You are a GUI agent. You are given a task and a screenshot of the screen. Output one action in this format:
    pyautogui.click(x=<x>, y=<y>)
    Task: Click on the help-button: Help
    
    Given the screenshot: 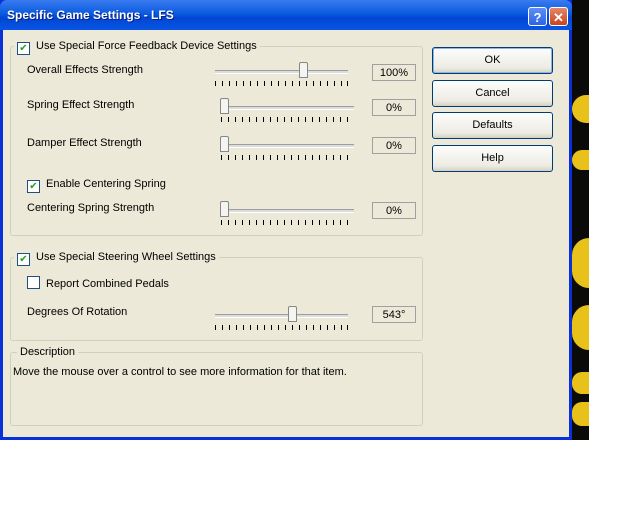 What is the action you would take?
    pyautogui.click(x=492, y=158)
    